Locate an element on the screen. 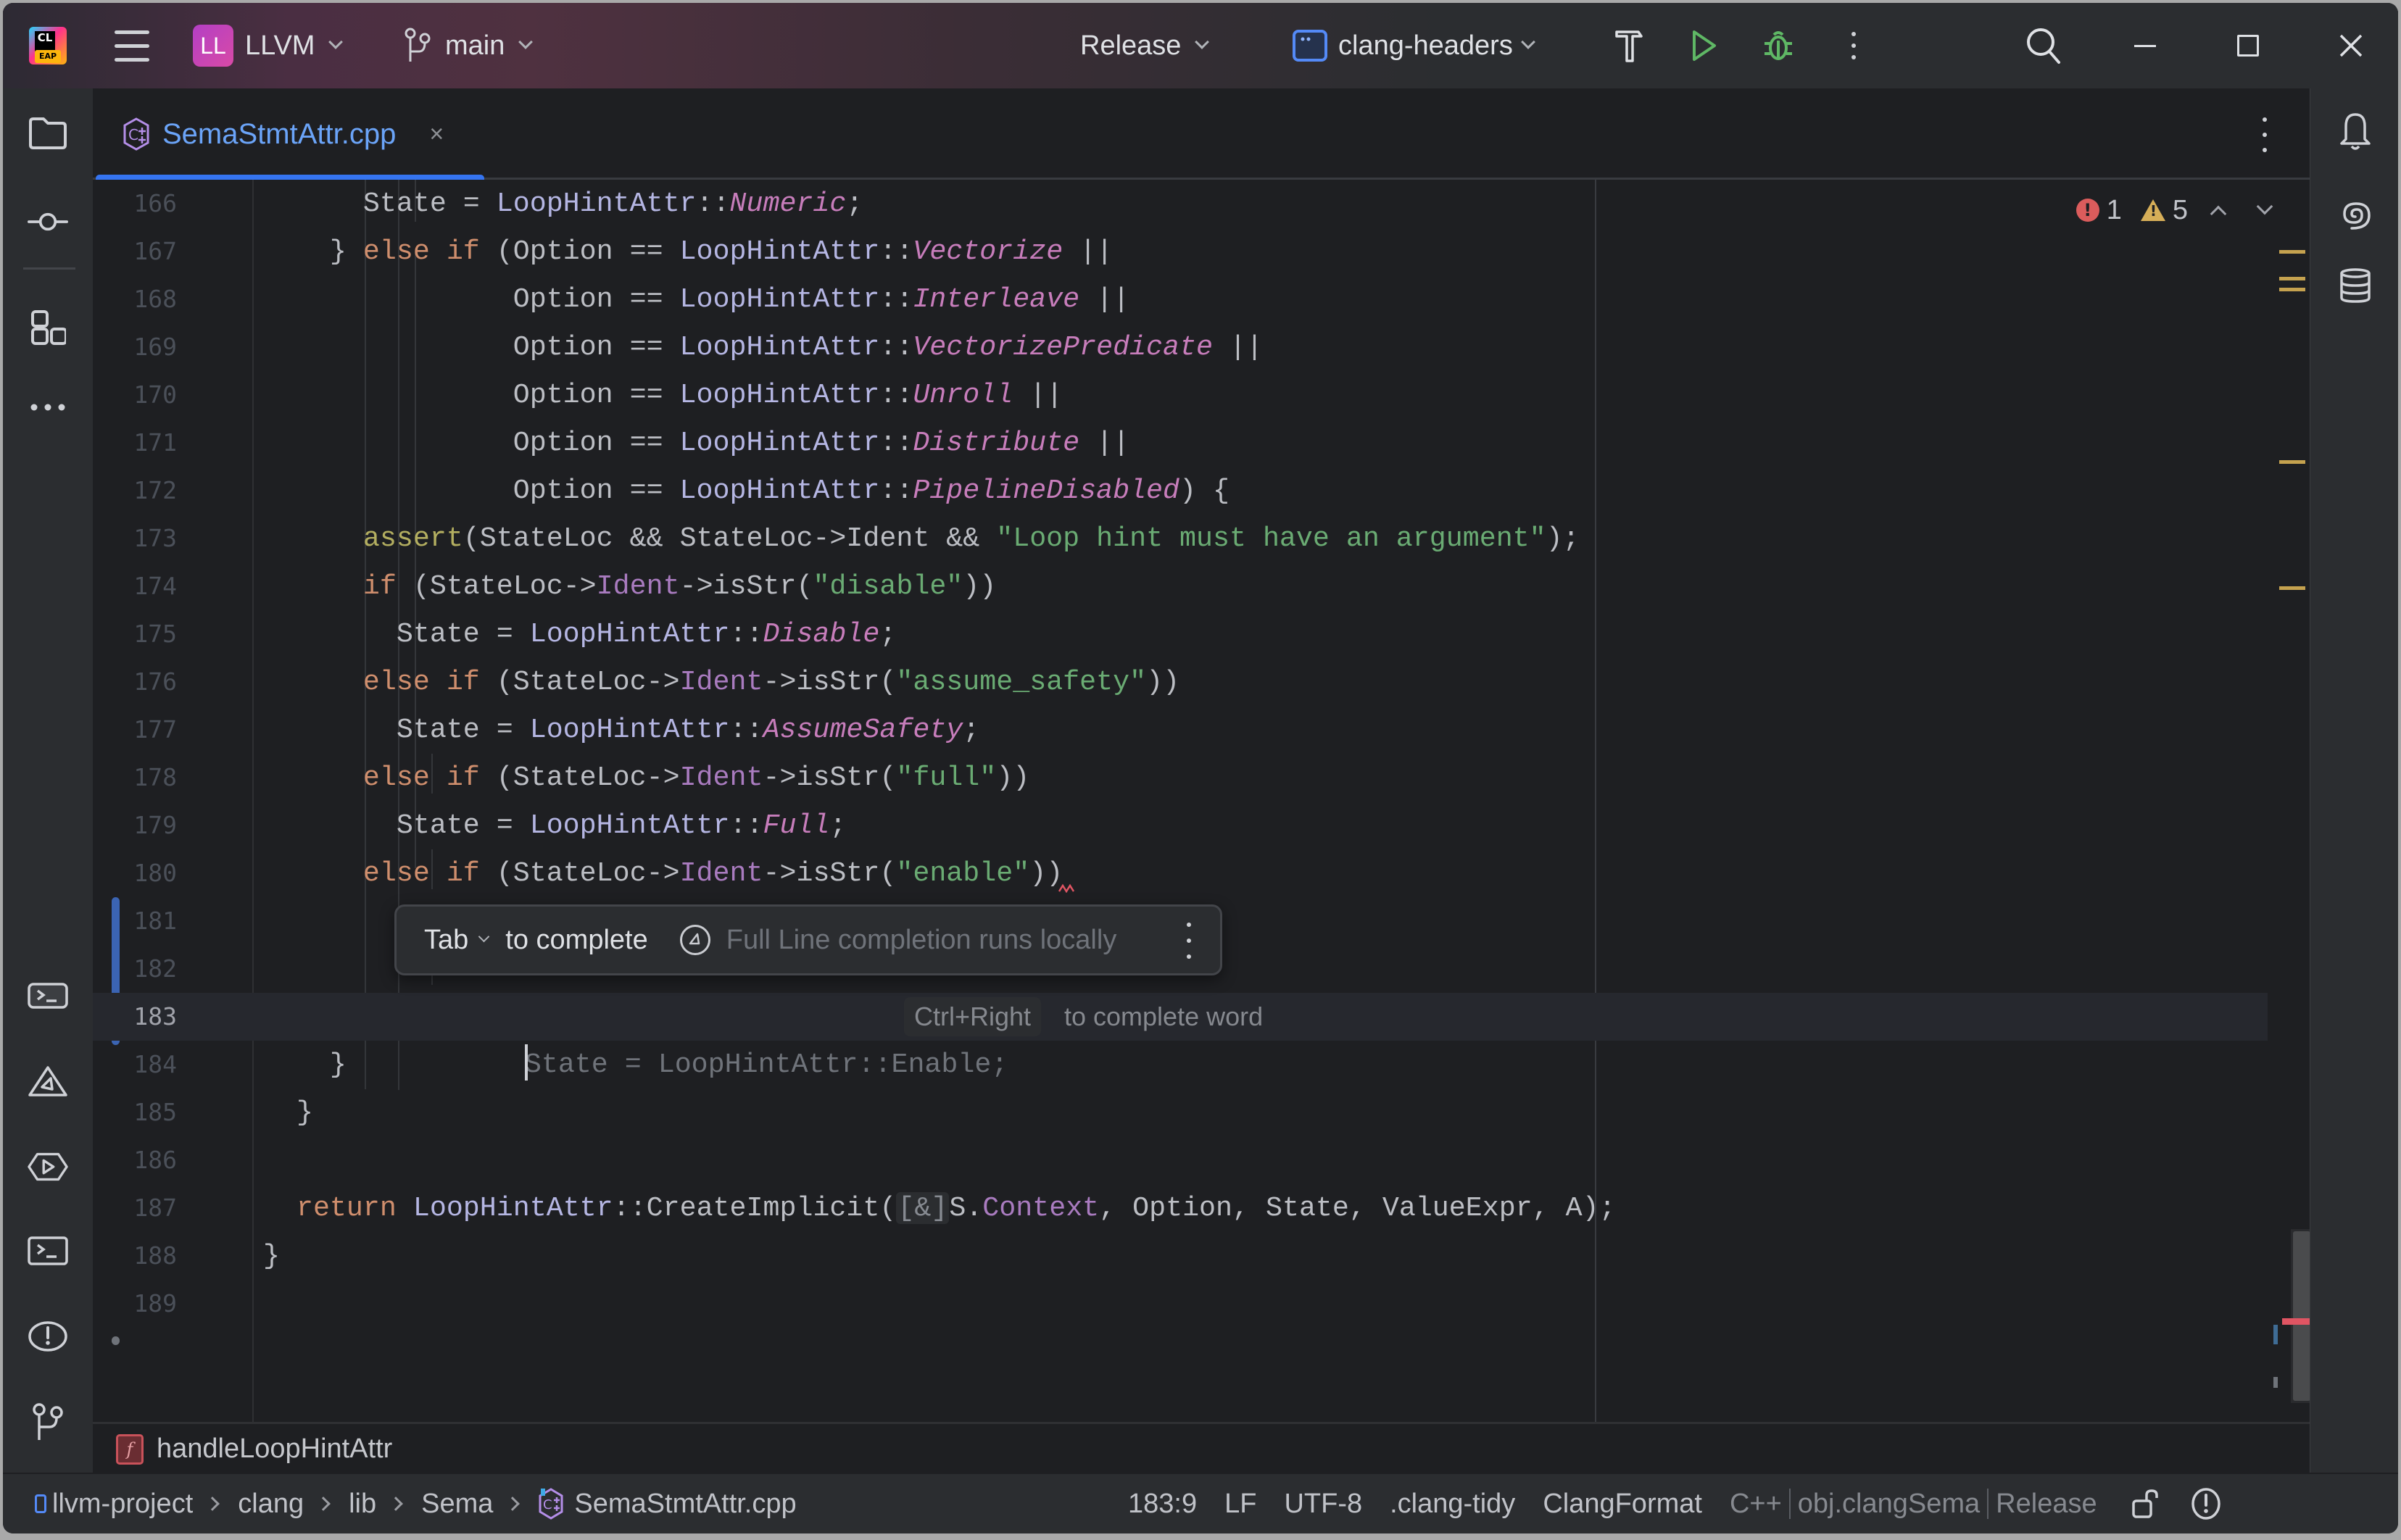  clang-tidy-widget: .clang-tidy is located at coordinates (1452, 1504).